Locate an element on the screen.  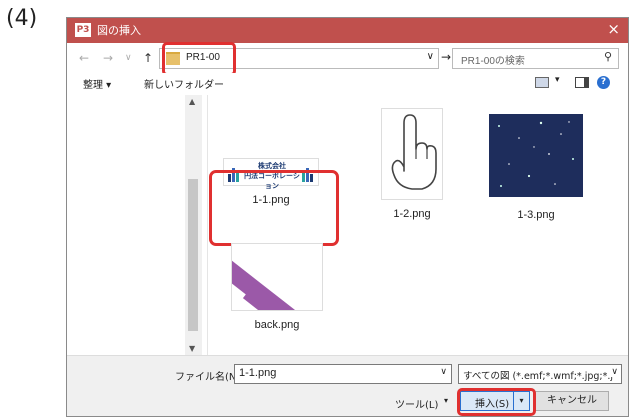
scroll-up-icon: ▲ is located at coordinates (192, 101).